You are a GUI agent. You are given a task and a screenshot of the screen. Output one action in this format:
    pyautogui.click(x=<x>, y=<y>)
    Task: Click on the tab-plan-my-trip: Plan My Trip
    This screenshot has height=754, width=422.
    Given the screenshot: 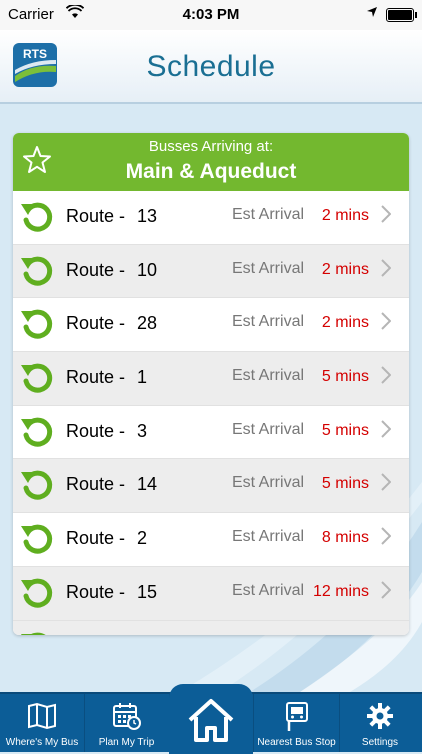 What is the action you would take?
    pyautogui.click(x=127, y=723)
    